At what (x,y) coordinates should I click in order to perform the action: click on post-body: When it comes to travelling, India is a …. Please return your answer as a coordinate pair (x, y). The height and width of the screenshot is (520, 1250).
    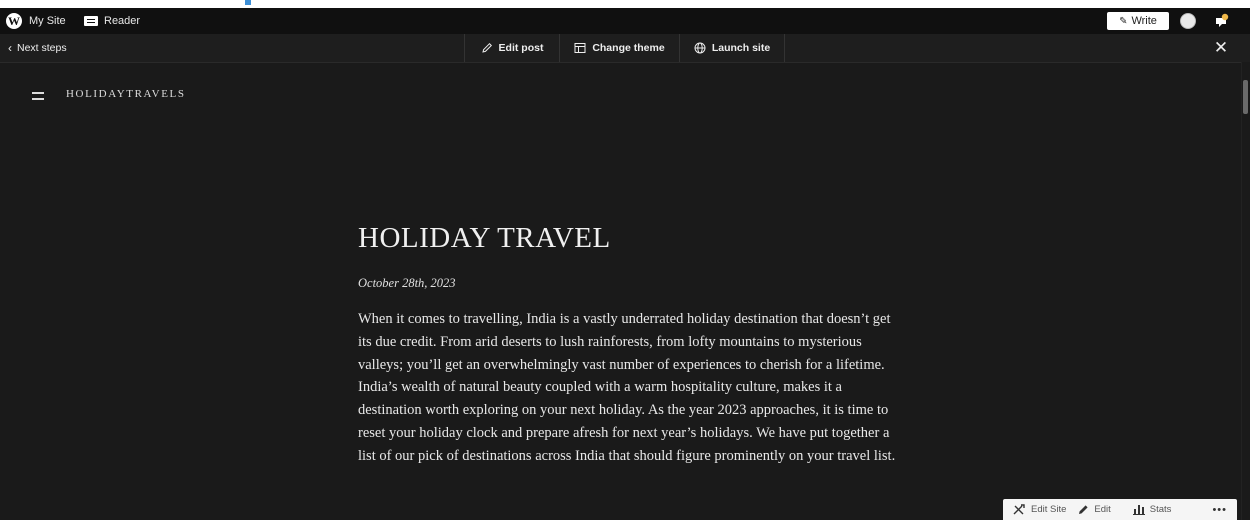
    Looking at the image, I should click on (627, 387).